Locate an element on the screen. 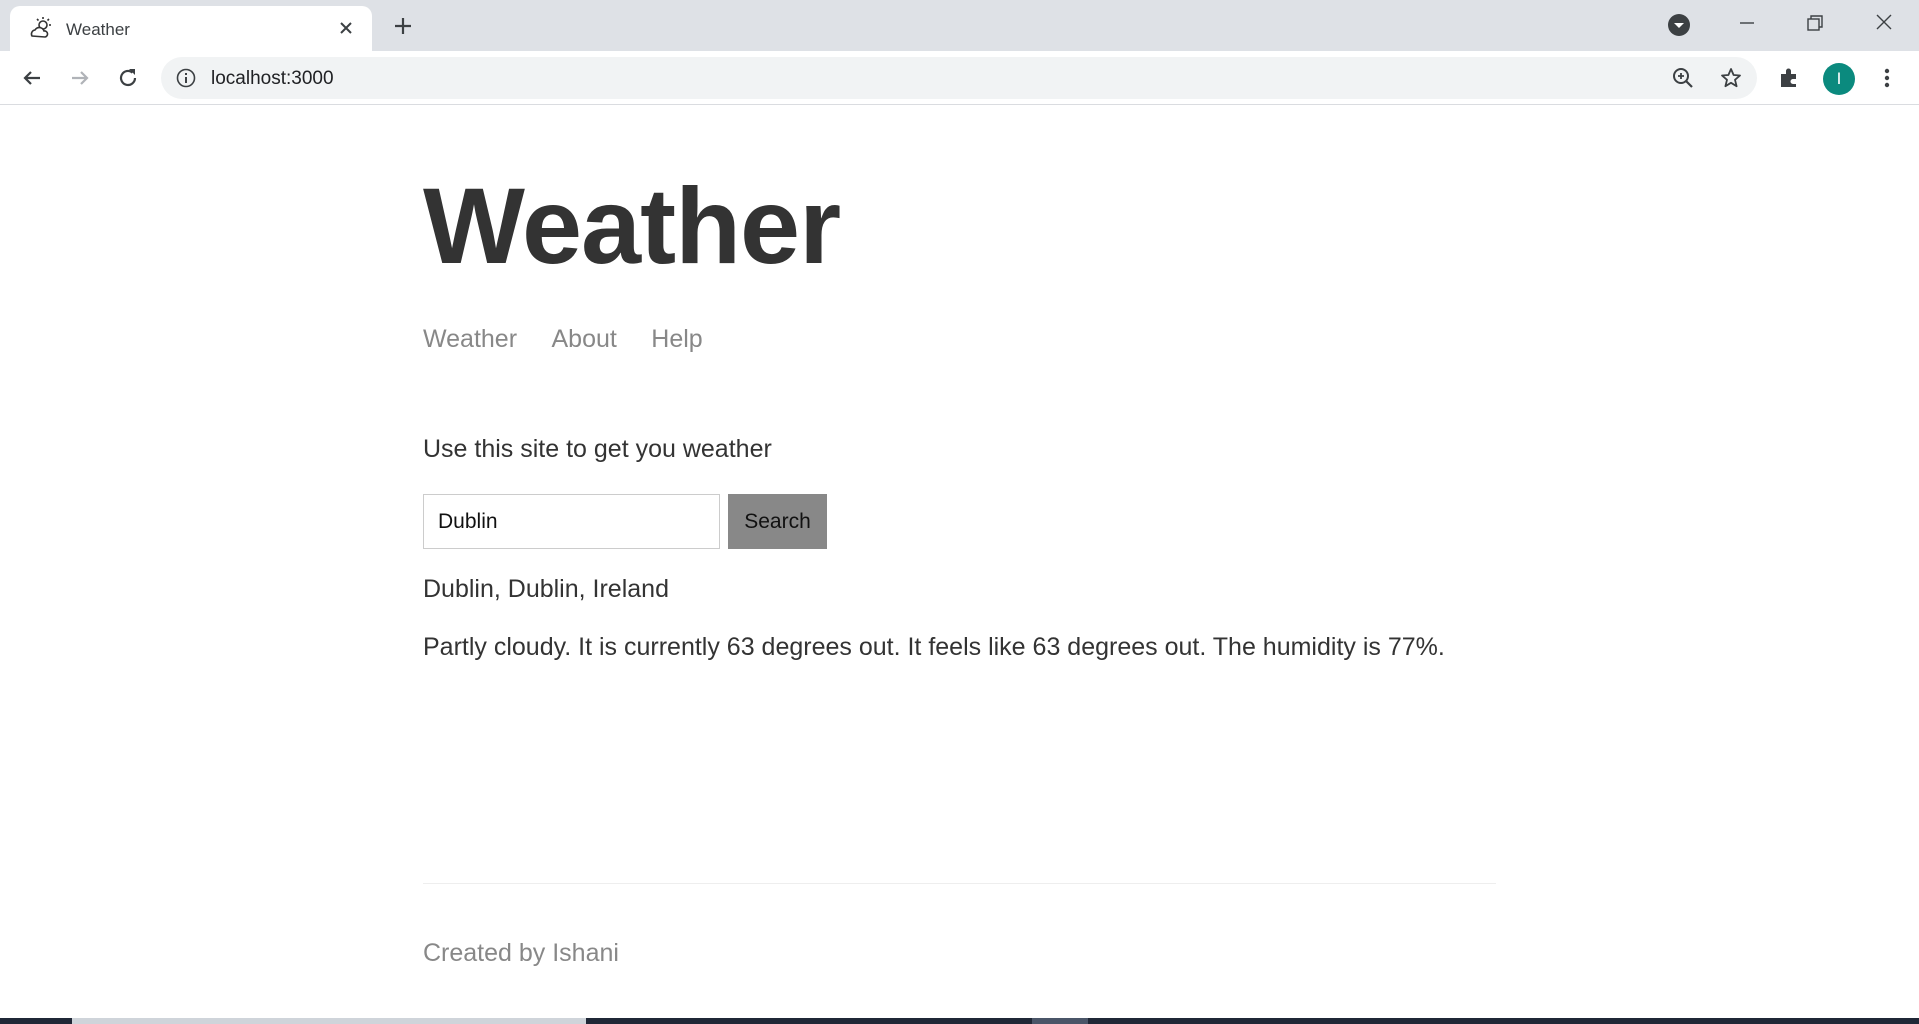 The width and height of the screenshot is (1919, 1024). minimize-icon is located at coordinates (1747, 23).